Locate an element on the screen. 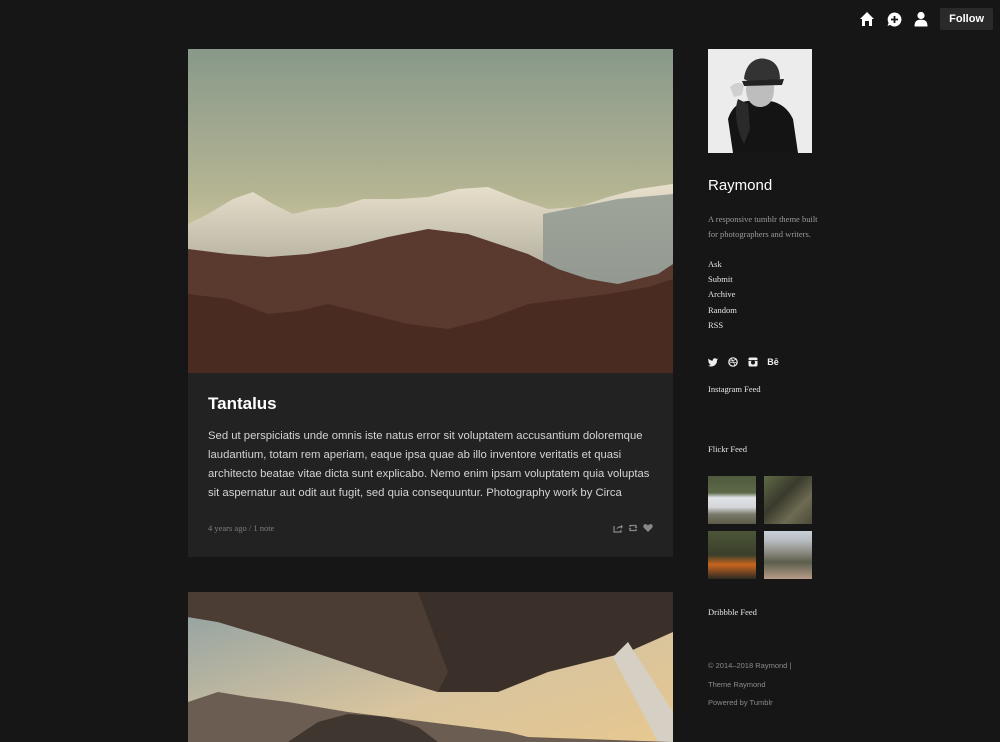  copyright-link: © 2014–2018 Raymond | is located at coordinates (763, 666).